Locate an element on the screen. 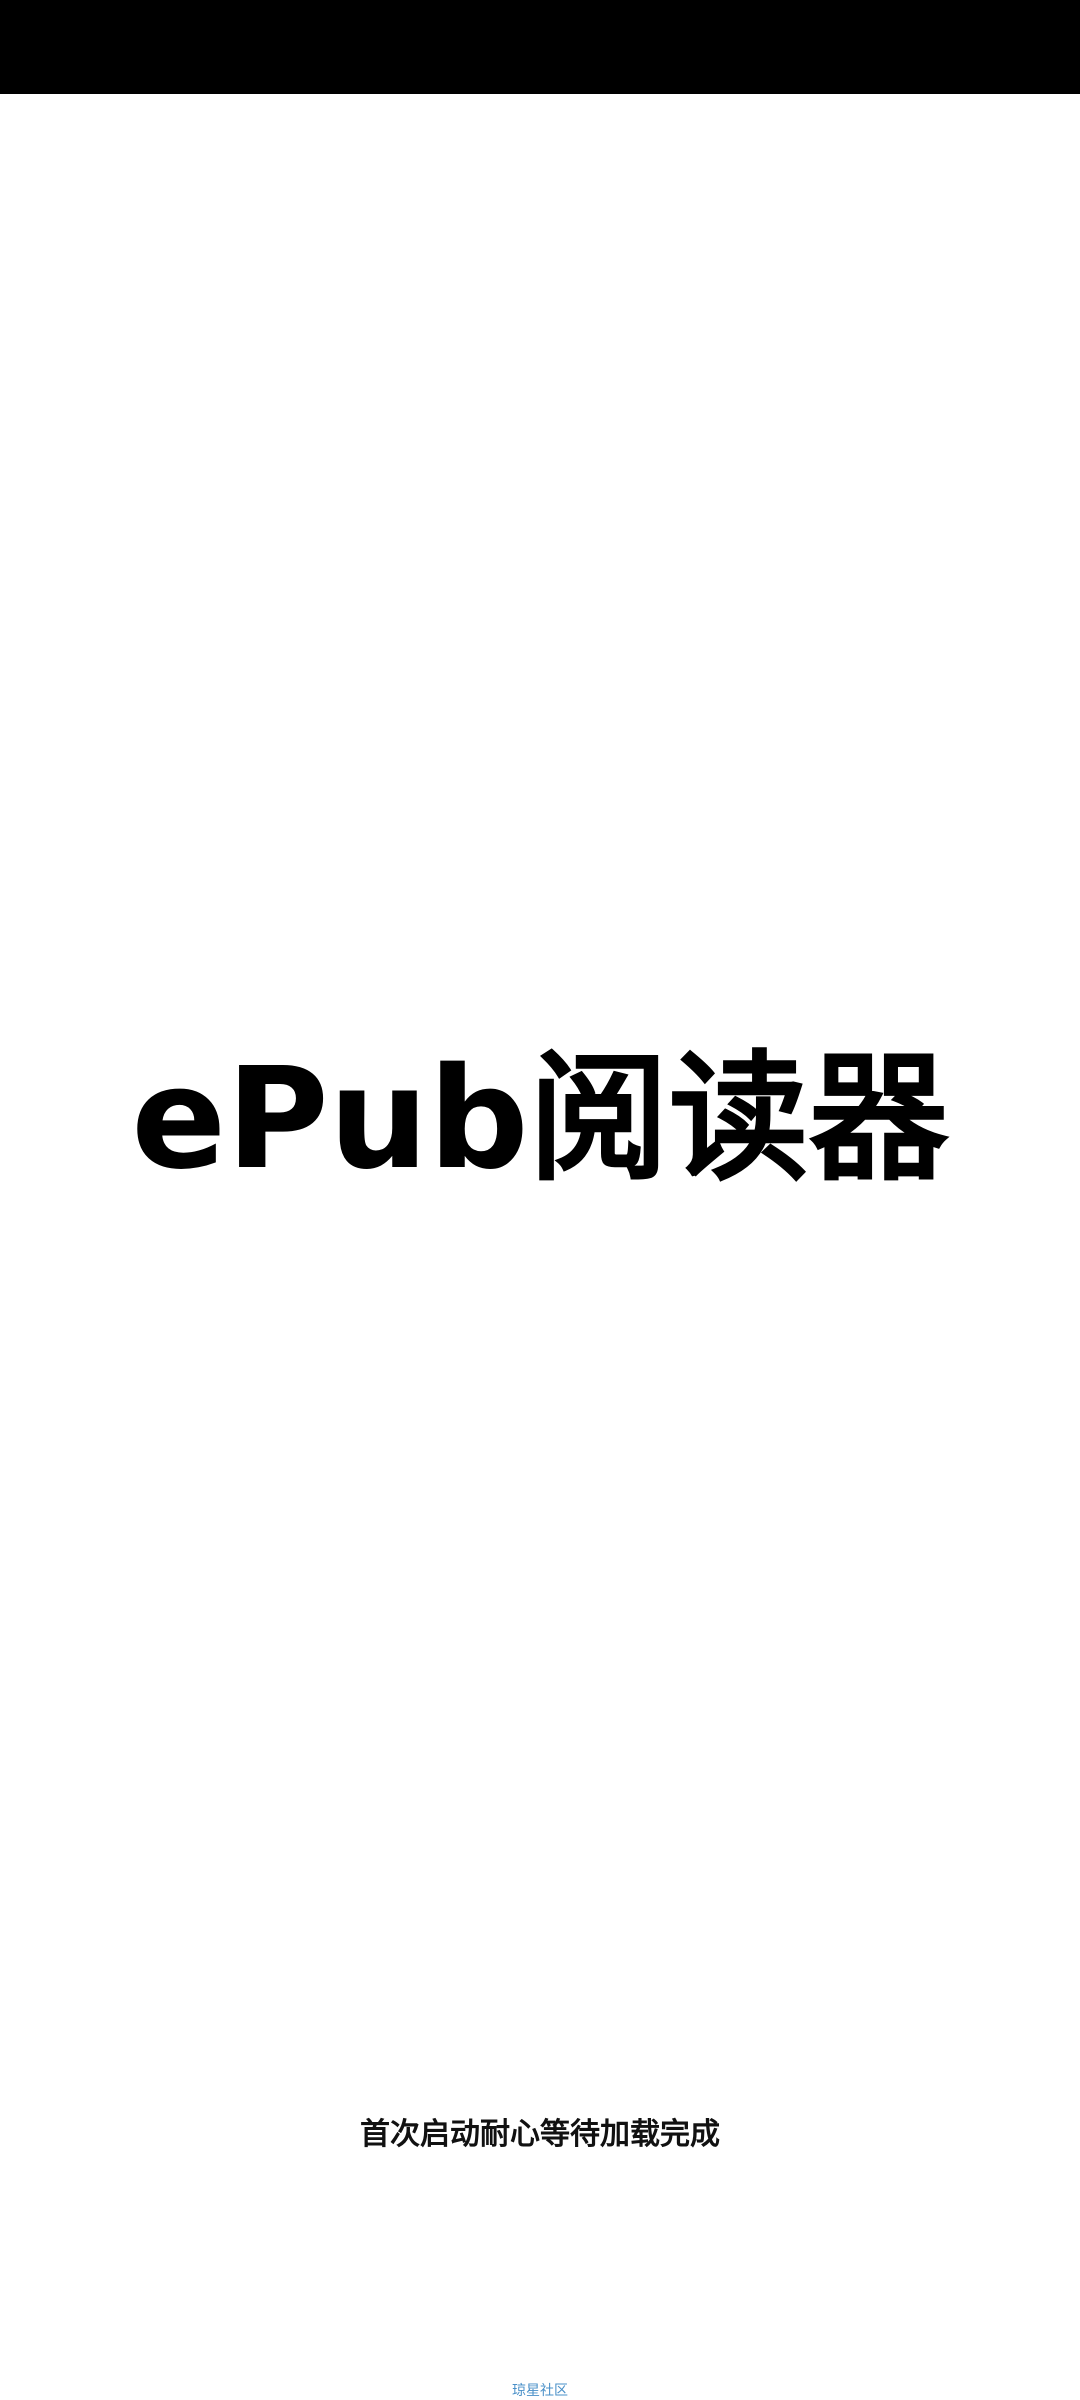 The image size is (1080, 2400). app-title: ePub阅读器 is located at coordinates (540, 1119).